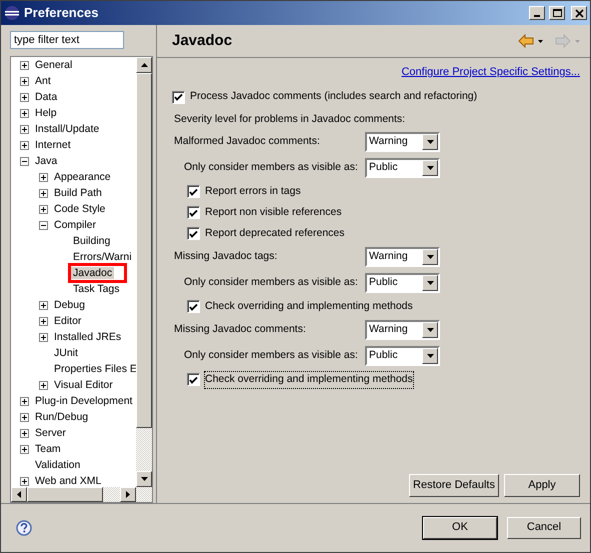 This screenshot has height=553, width=591. What do you see at coordinates (102, 257) in the screenshot?
I see `tree-item: Errors/Warni` at bounding box center [102, 257].